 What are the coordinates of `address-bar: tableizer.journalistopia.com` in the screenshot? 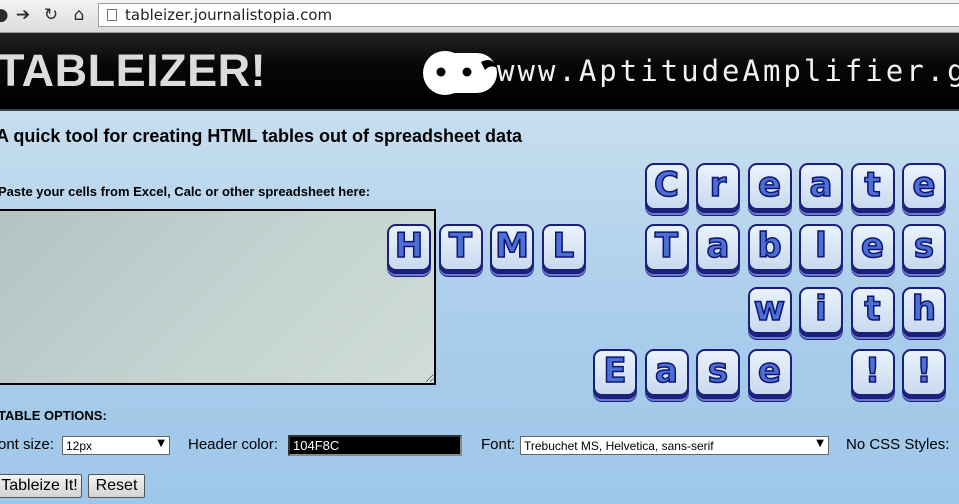 It's located at (528, 15).